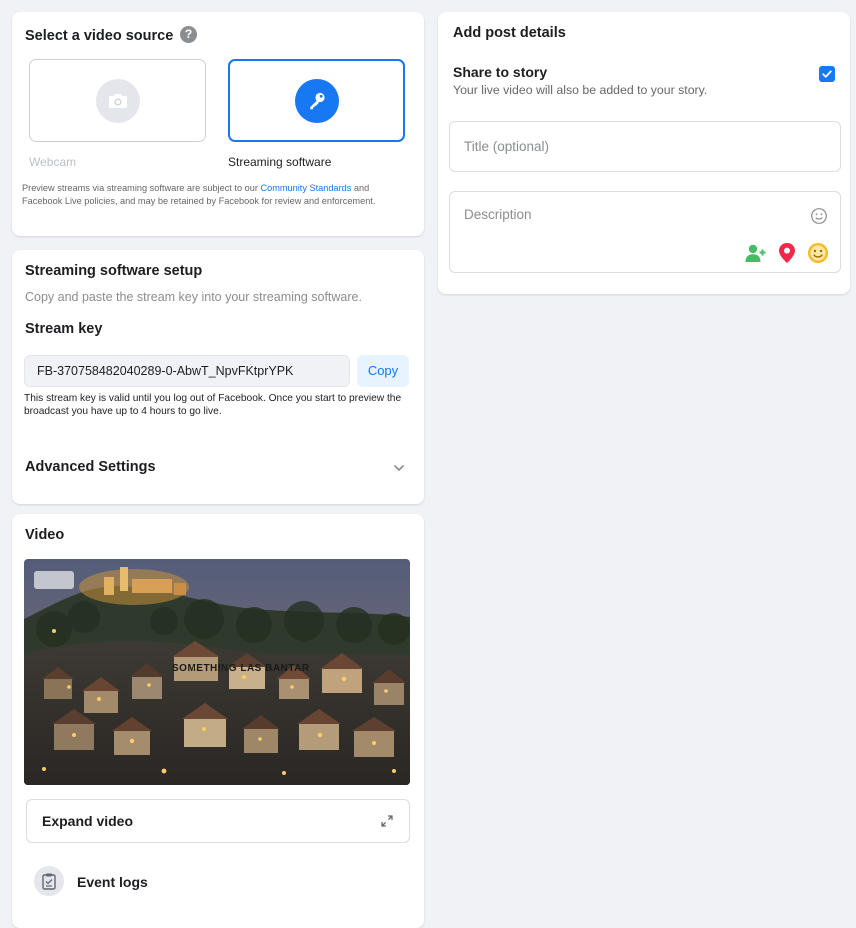 This screenshot has height=928, width=856. What do you see at coordinates (819, 218) in the screenshot?
I see `smile-outline-icon` at bounding box center [819, 218].